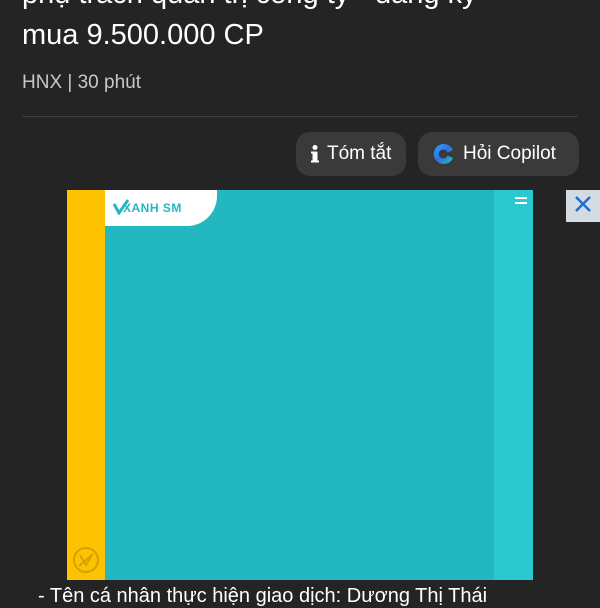  What do you see at coordinates (86, 560) in the screenshot?
I see `ad-badge-icon` at bounding box center [86, 560].